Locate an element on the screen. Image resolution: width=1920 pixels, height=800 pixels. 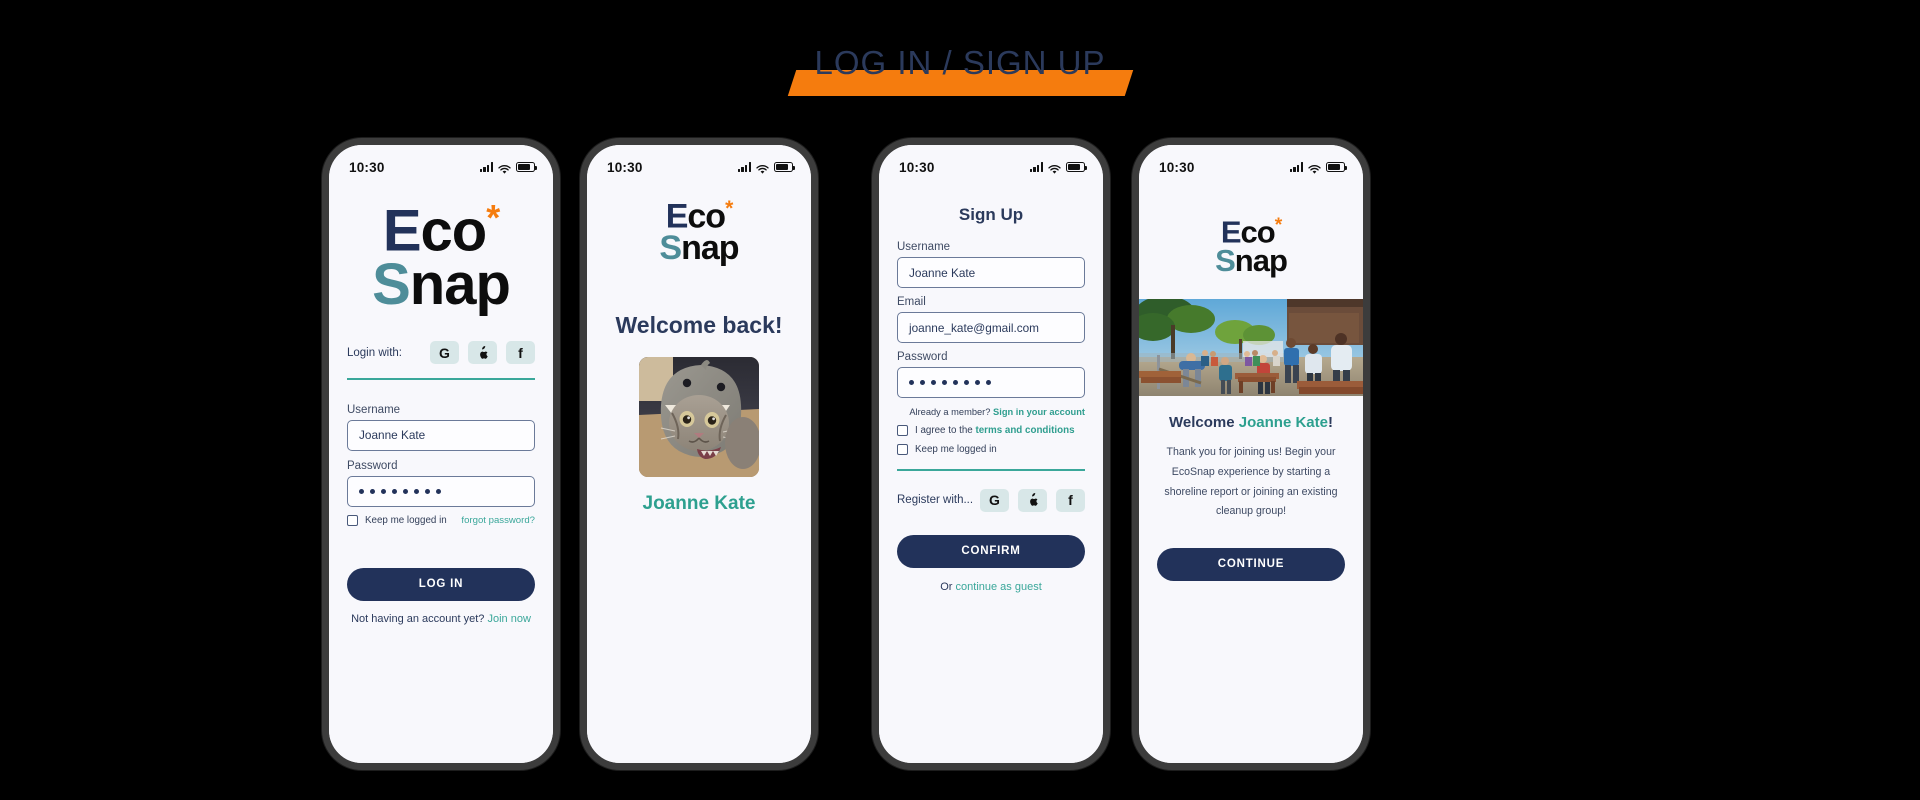
log-in-button: LOG IN is located at coordinates (441, 584).